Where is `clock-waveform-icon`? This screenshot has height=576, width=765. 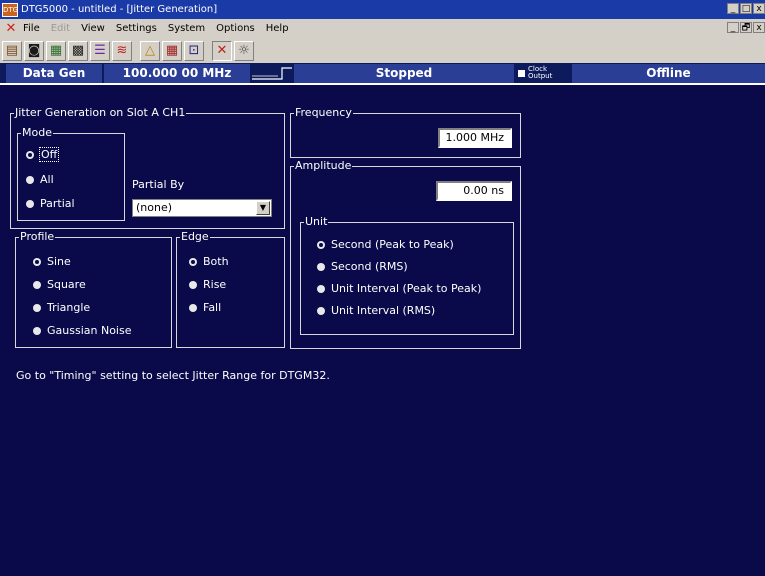 clock-waveform-icon is located at coordinates (272, 73).